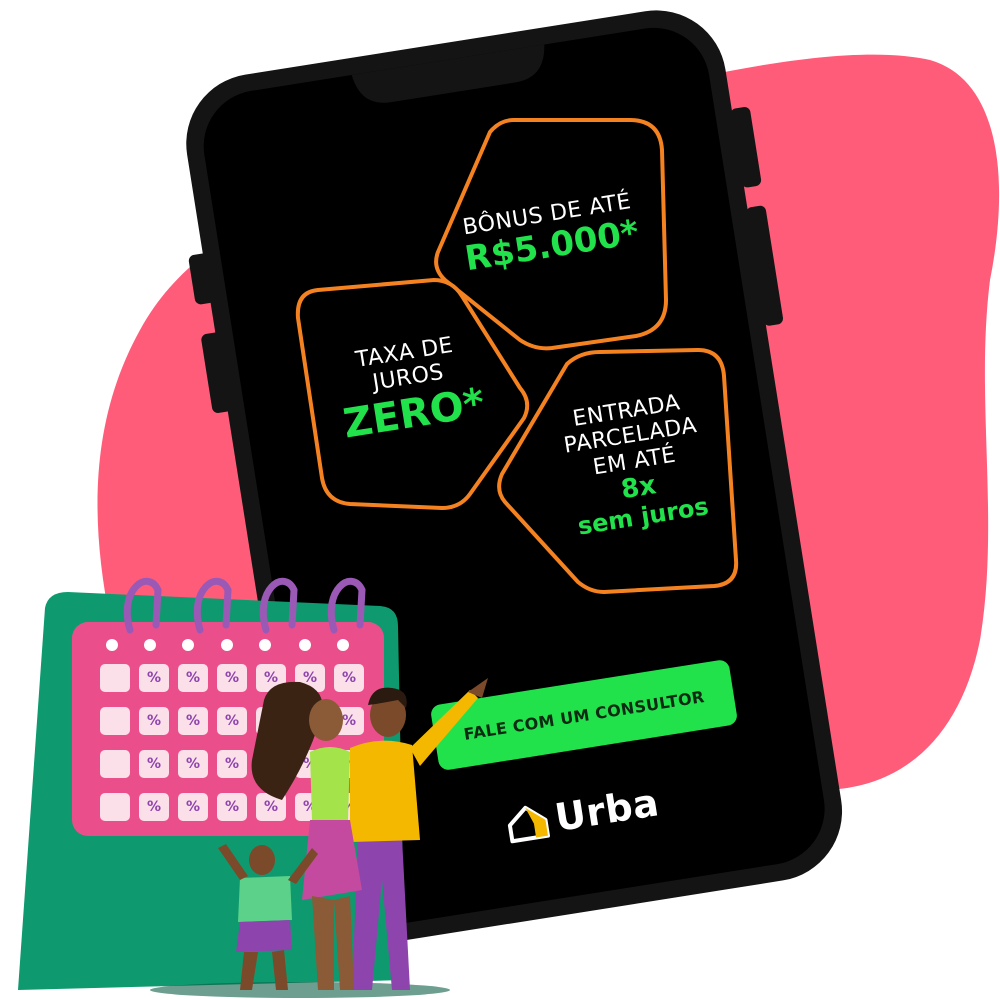 The image size is (1000, 1000). Describe the element at coordinates (319, 838) in the screenshot. I see `family-illustration` at that location.